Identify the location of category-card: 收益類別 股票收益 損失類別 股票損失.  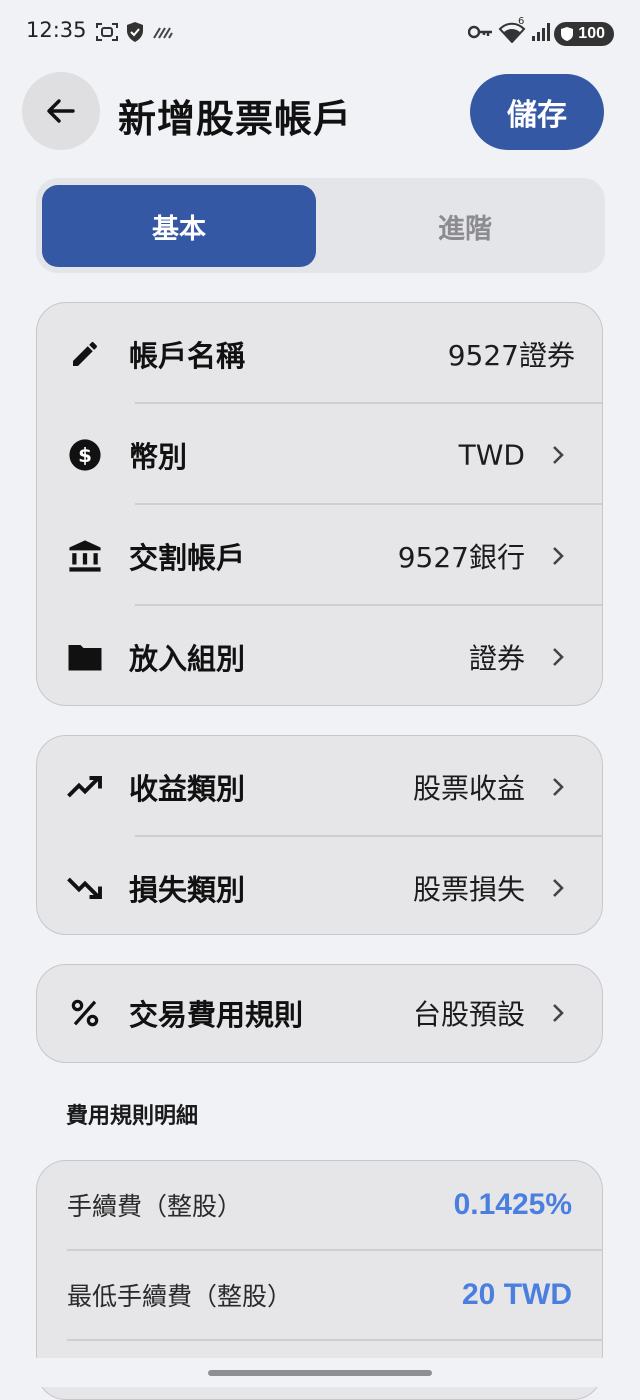
(319, 835).